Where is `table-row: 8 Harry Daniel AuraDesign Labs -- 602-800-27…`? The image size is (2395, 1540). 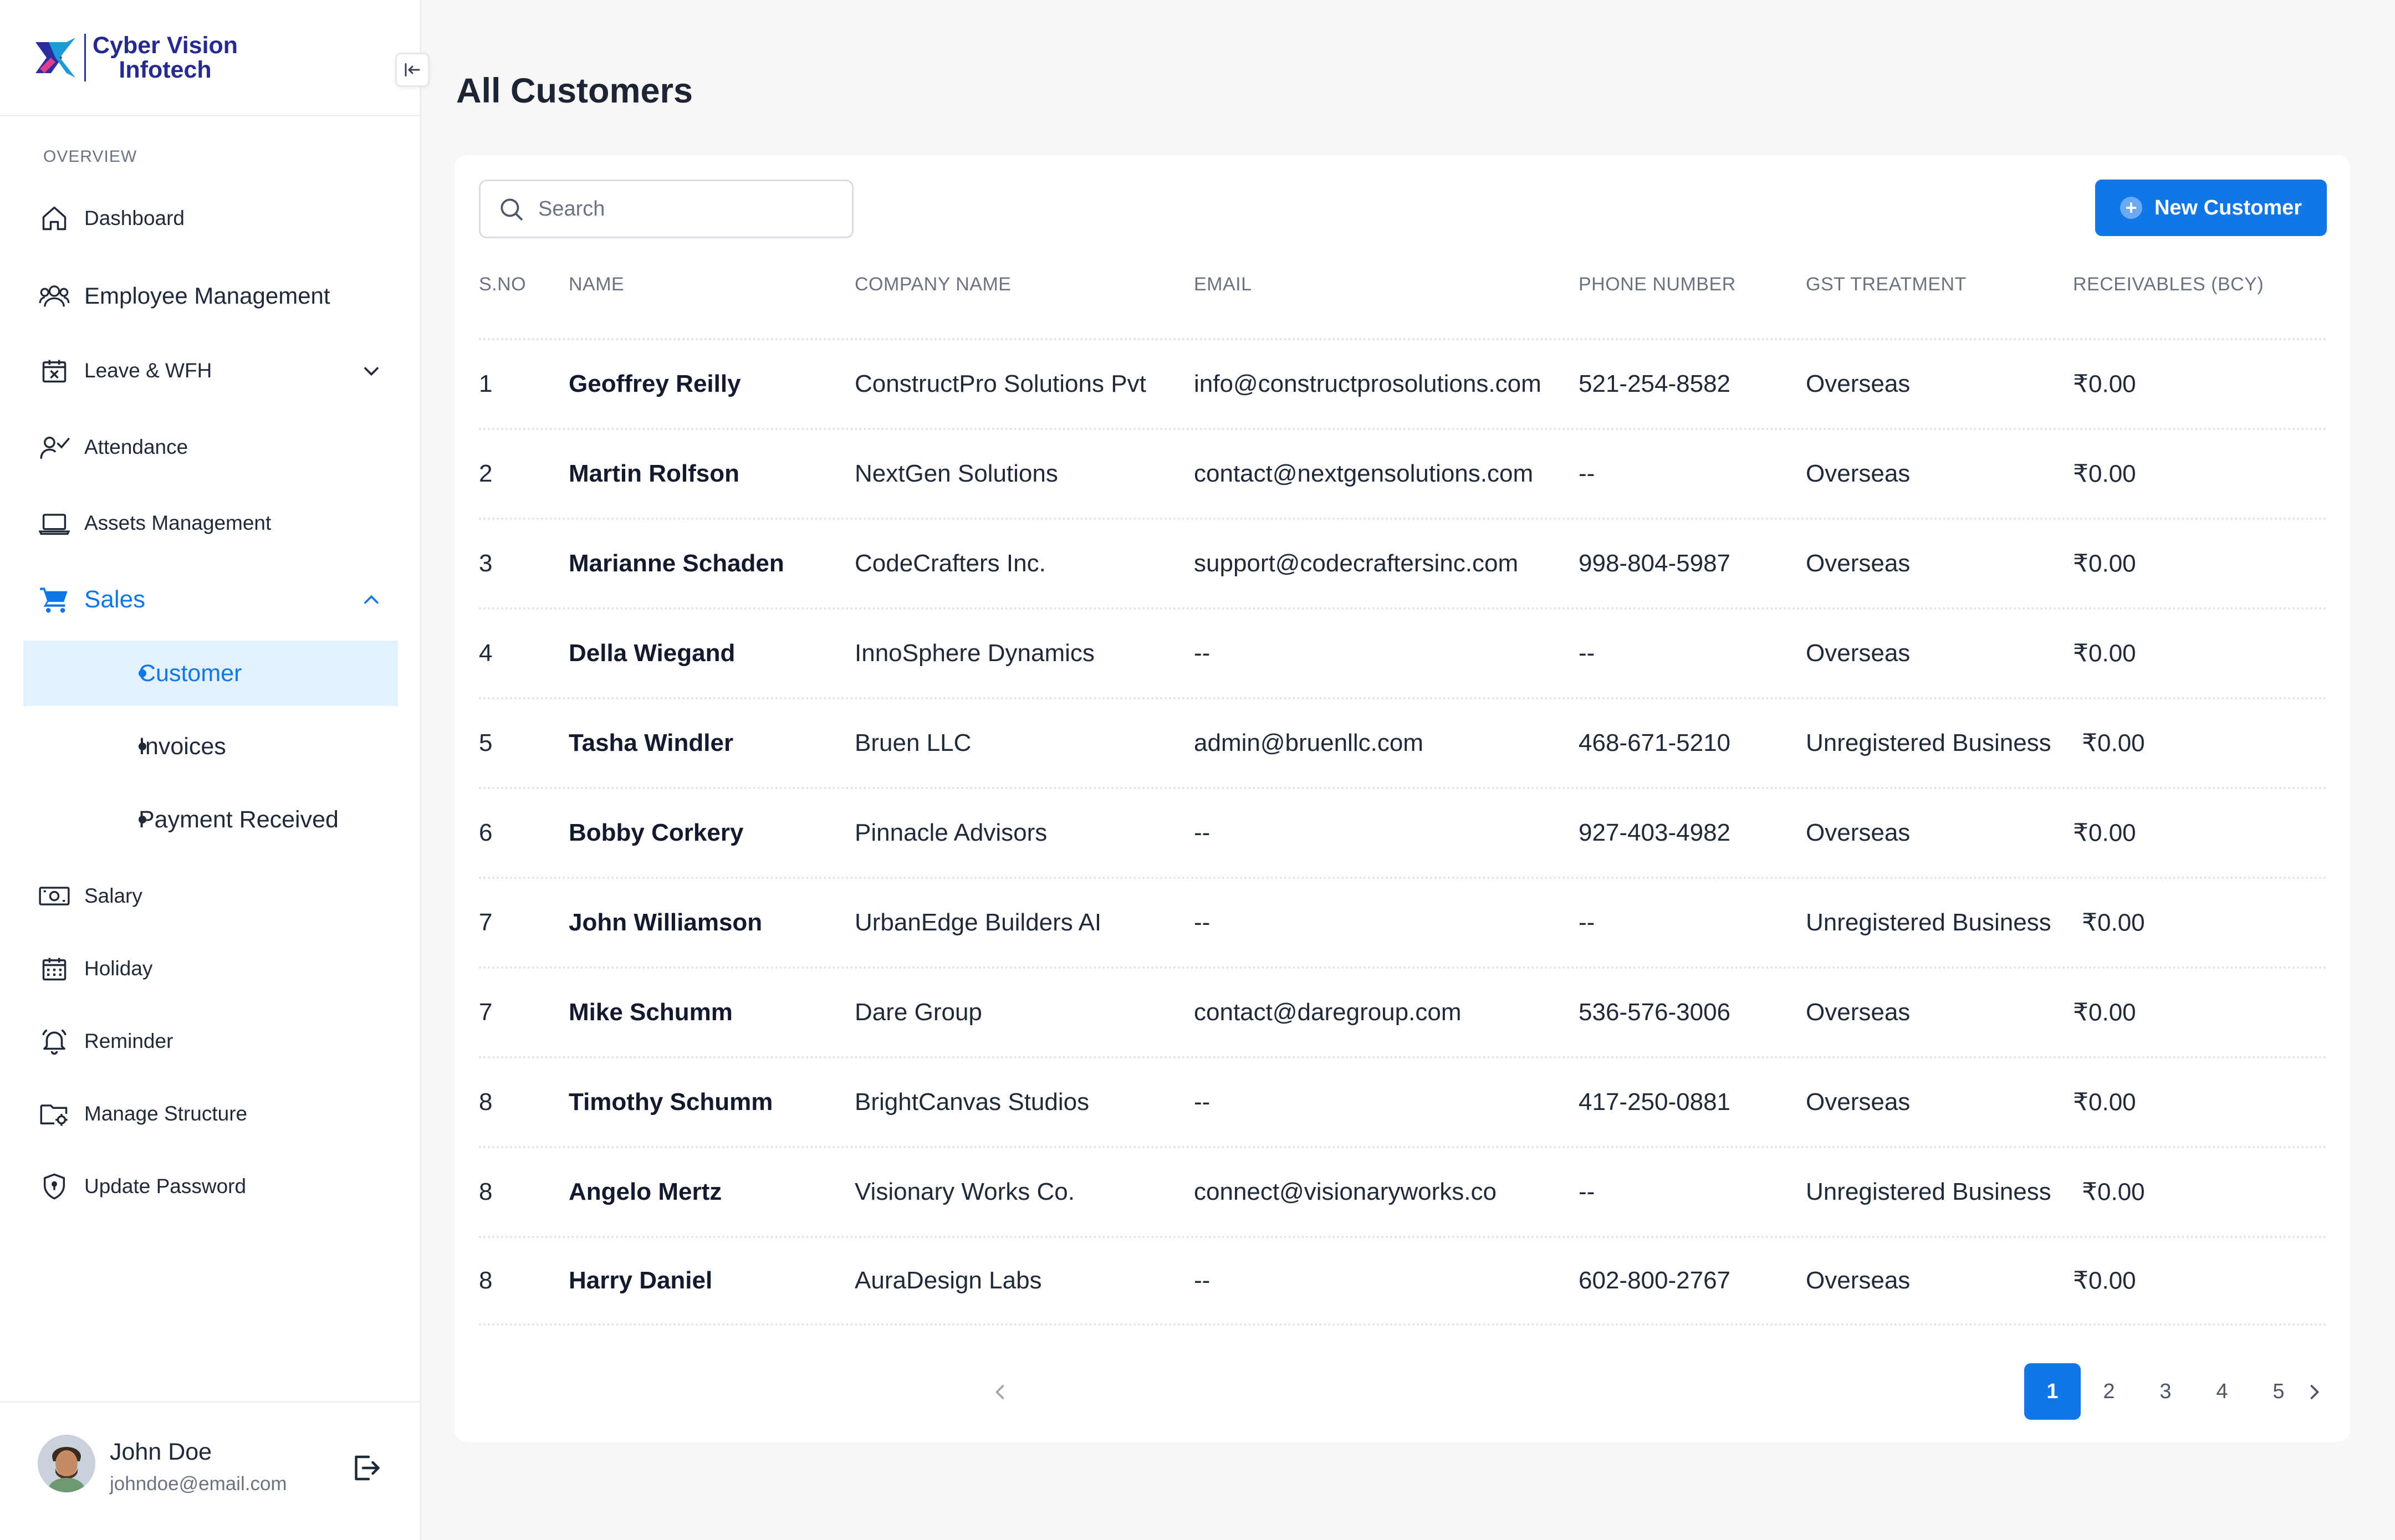
table-row: 8 Harry Daniel AuraDesign Labs -- 602-800-27… is located at coordinates (1403, 1281).